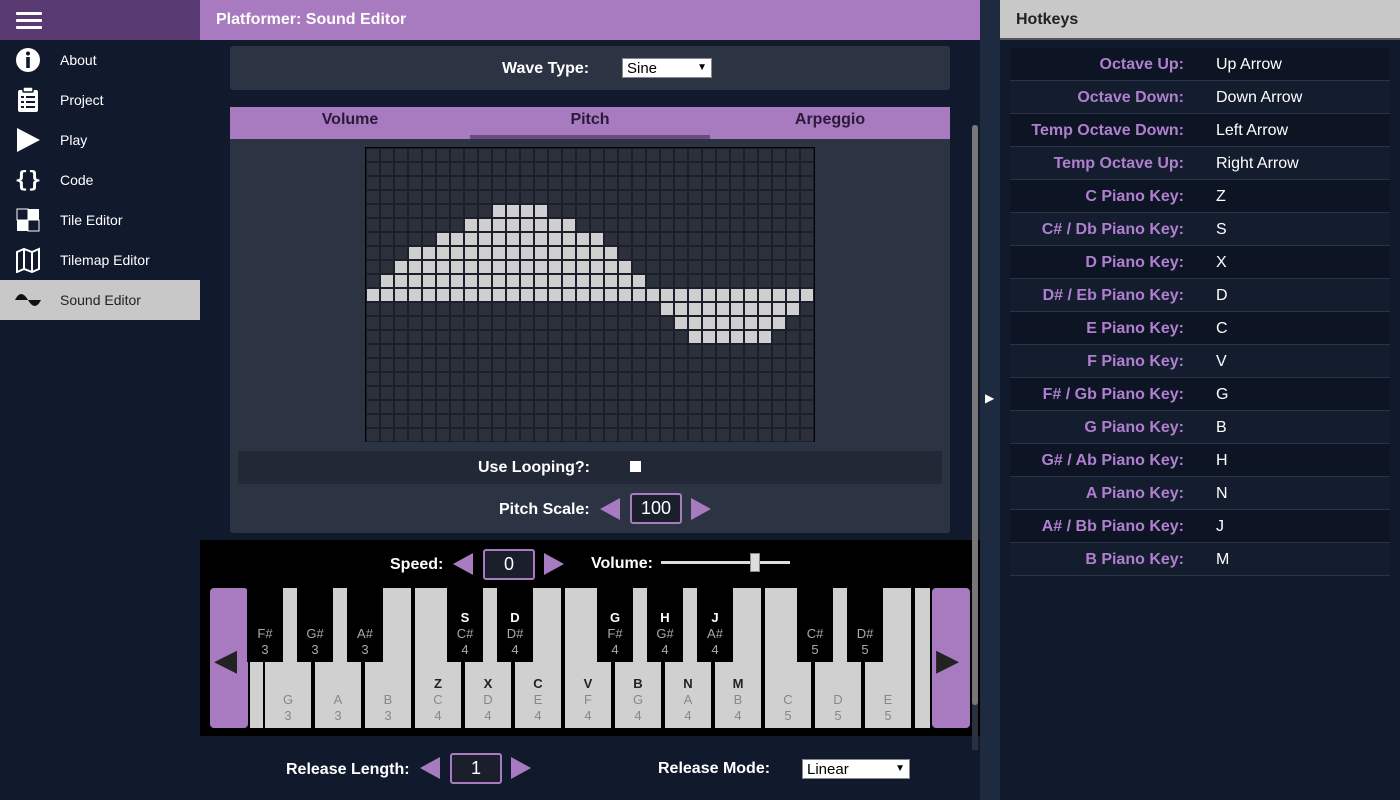 This screenshot has height=800, width=1400. Describe the element at coordinates (856, 769) in the screenshot. I see `release-mode-select: Linear ▼` at that location.